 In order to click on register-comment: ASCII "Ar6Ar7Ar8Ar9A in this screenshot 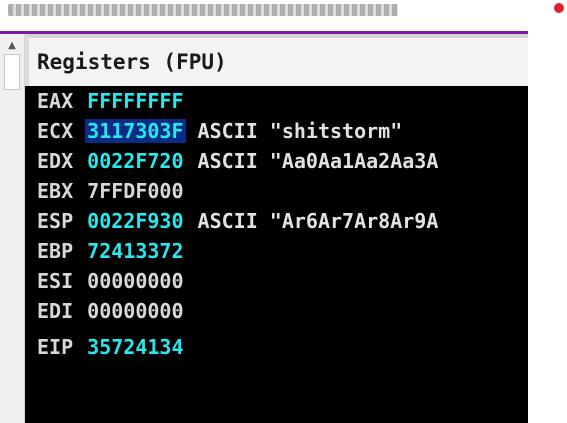, I will do `click(318, 221)`.